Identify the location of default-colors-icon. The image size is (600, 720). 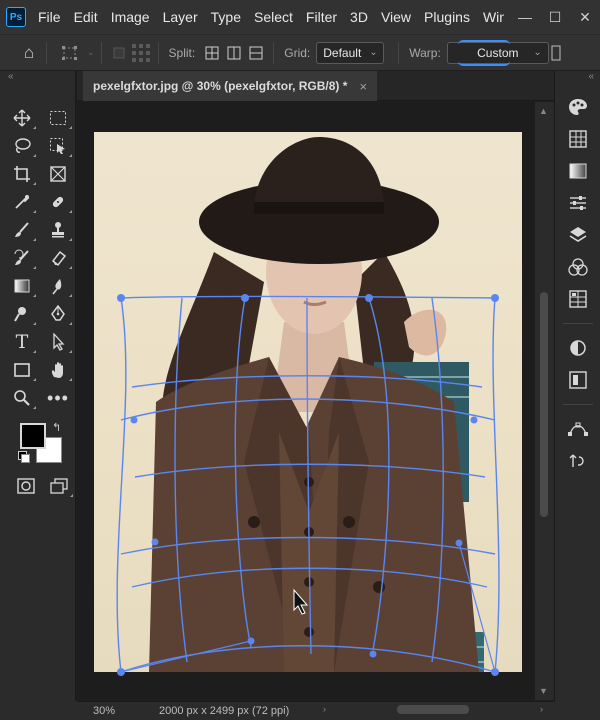
(24, 457).